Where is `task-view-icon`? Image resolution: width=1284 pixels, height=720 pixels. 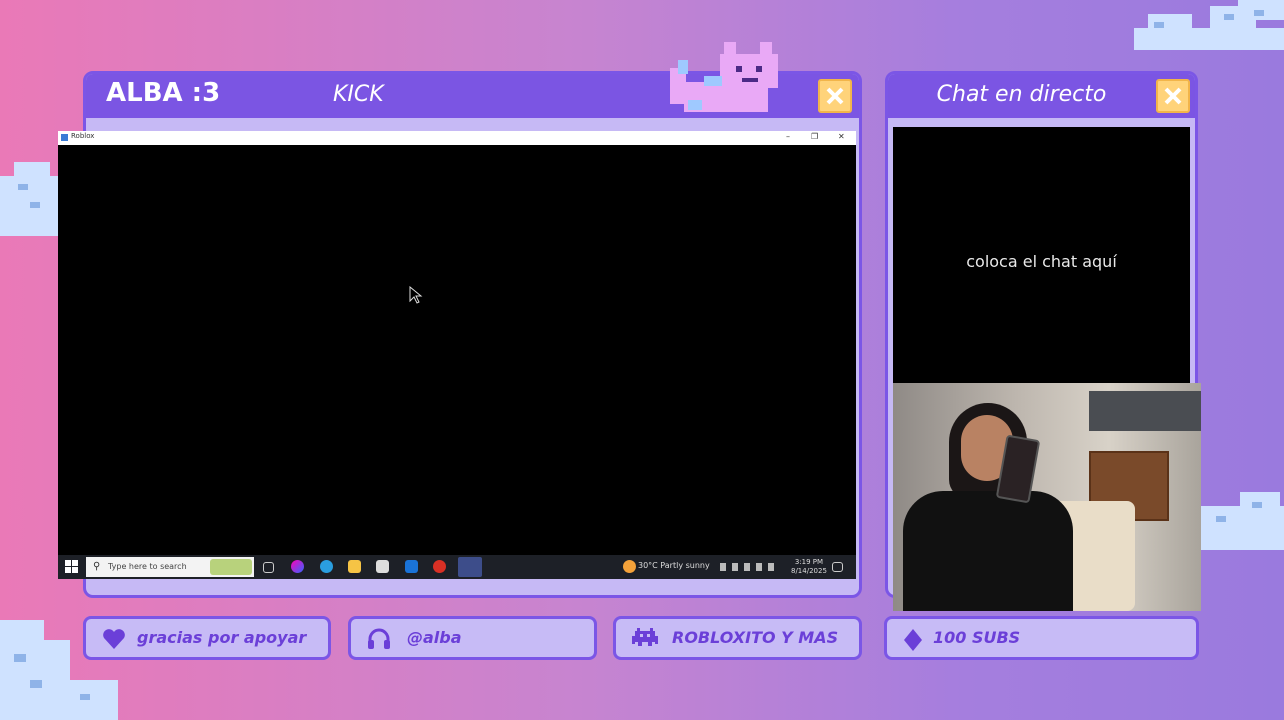
task-view-icon is located at coordinates (268, 567).